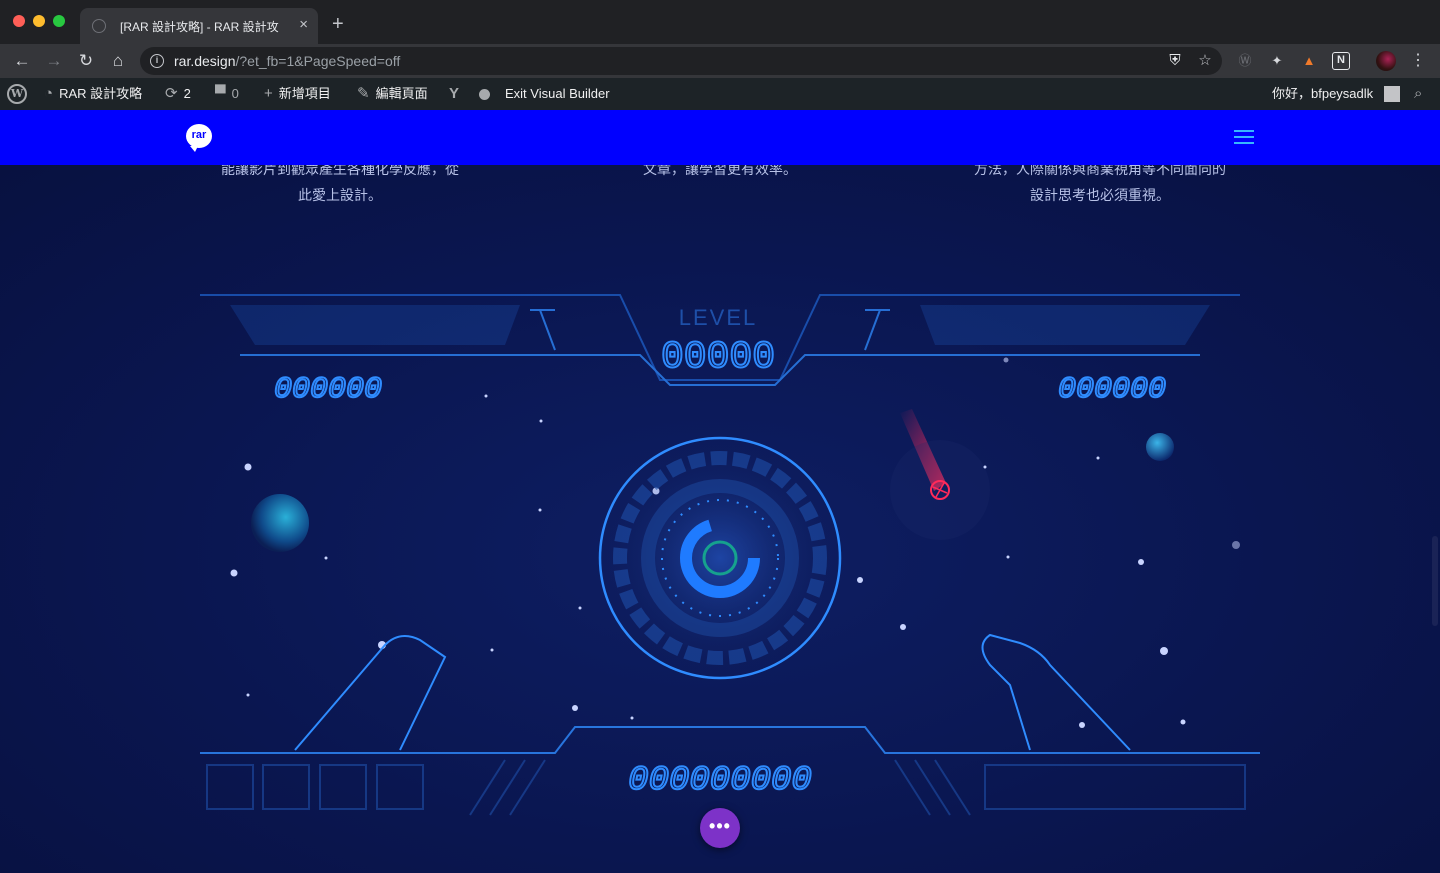 Image resolution: width=1440 pixels, height=873 pixels. I want to click on profile-avatar-icon, so click(1386, 61).